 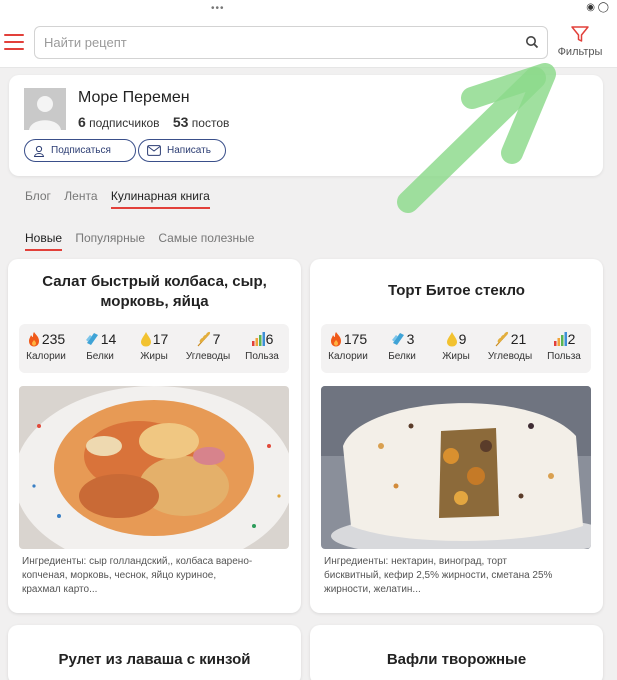 I want to click on recipe-title-line: Торт Битое стекло, so click(x=456, y=290).